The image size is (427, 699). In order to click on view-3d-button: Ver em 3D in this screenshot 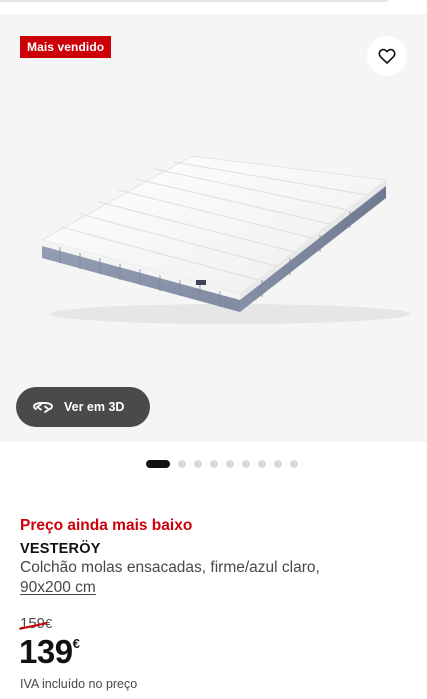, I will do `click(83, 407)`.